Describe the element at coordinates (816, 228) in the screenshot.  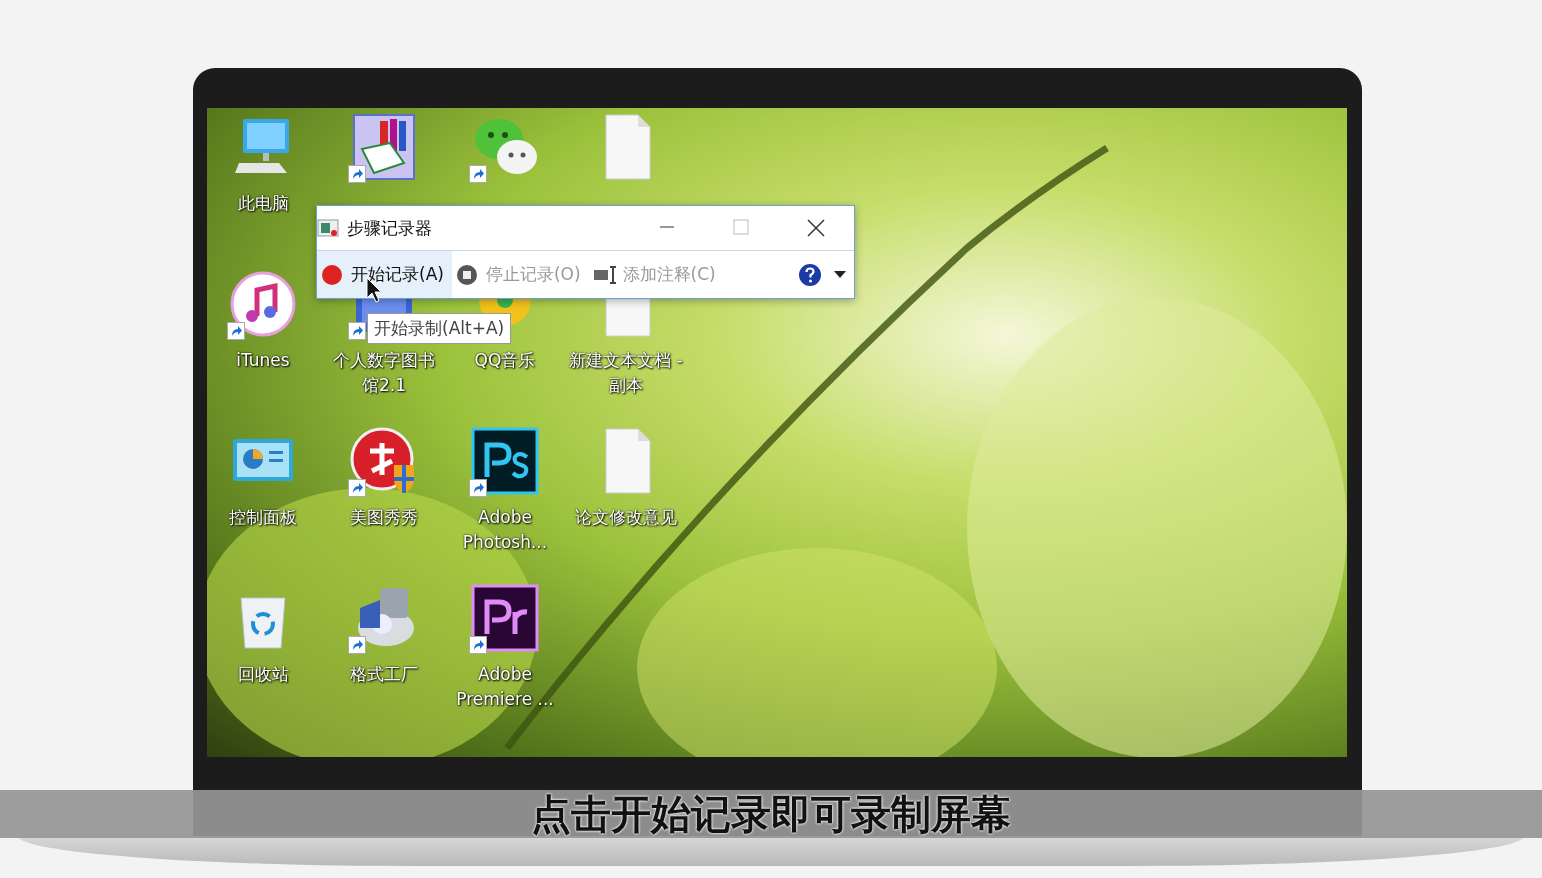
I see `close-icon` at that location.